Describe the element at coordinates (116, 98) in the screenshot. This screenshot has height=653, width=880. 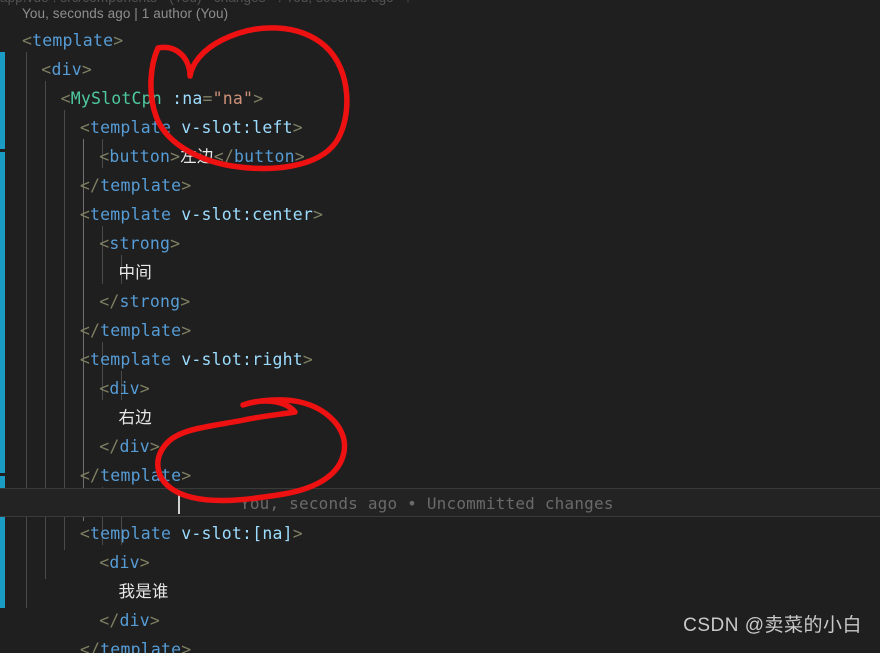
I see `code-token: MySlotCpn` at that location.